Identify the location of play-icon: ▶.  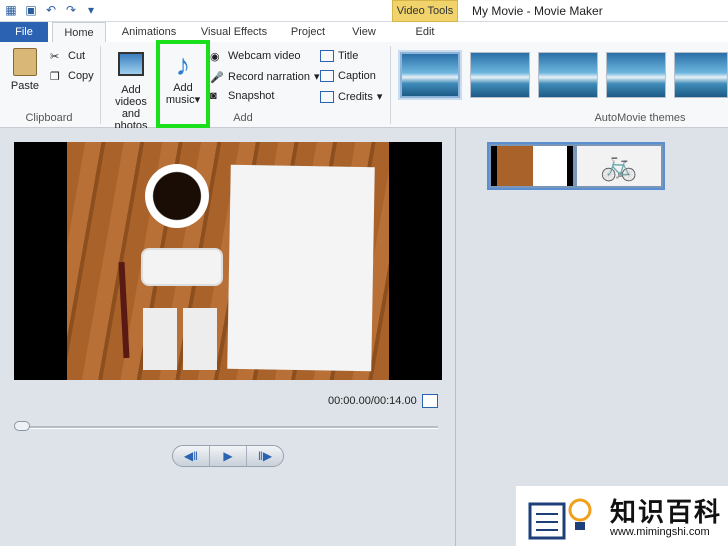
(228, 456).